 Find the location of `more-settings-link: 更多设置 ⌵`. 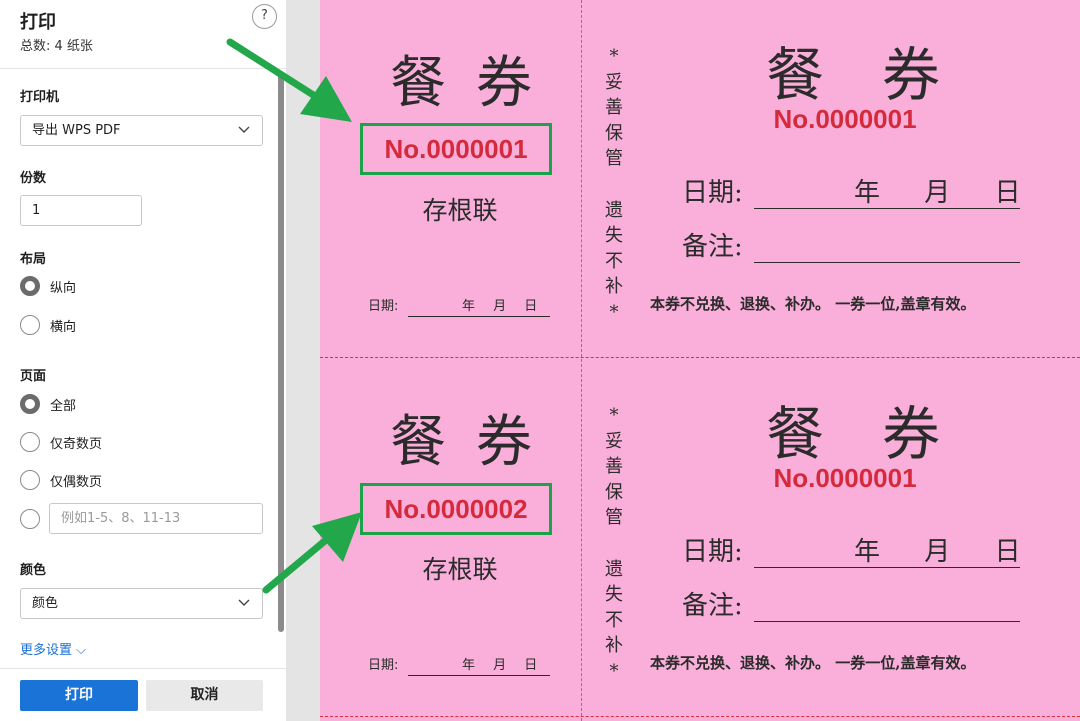

more-settings-link: 更多设置 ⌵ is located at coordinates (53, 648).